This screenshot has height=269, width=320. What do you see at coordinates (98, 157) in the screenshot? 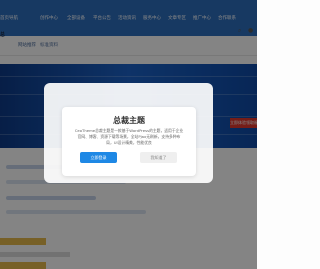
I see `login-button: 立即登录` at bounding box center [98, 157].